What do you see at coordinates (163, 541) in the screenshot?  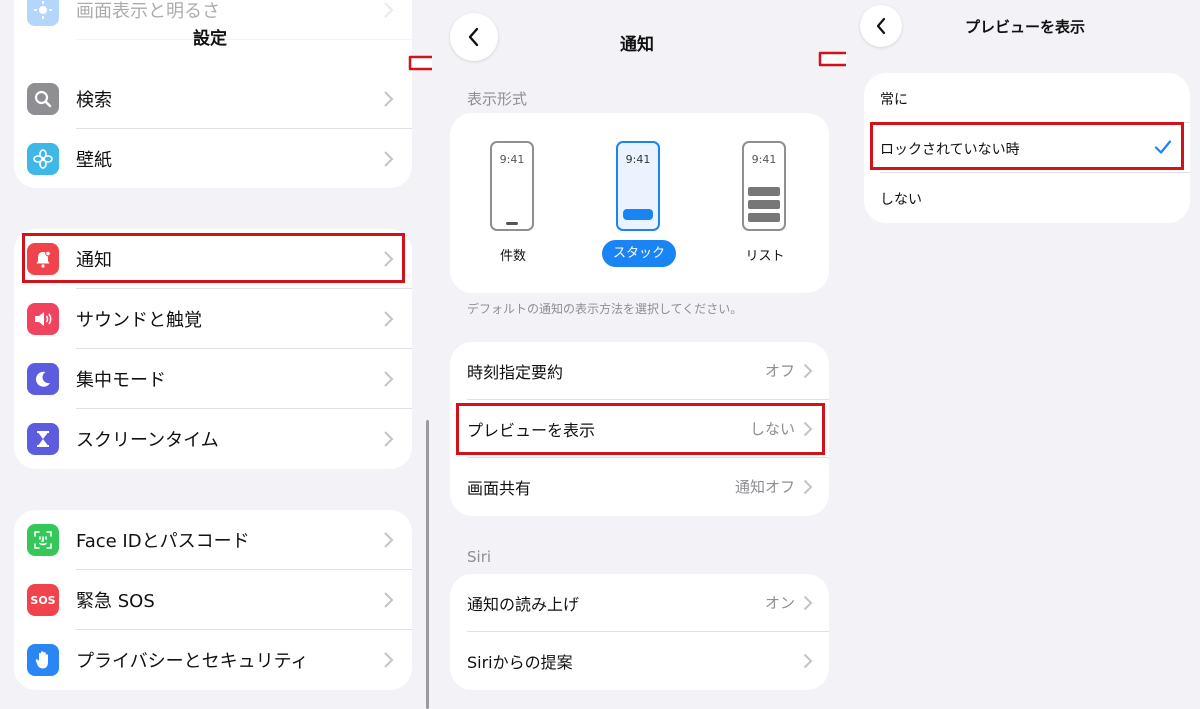 I see `settings-row-label: Face IDとパスコード` at bounding box center [163, 541].